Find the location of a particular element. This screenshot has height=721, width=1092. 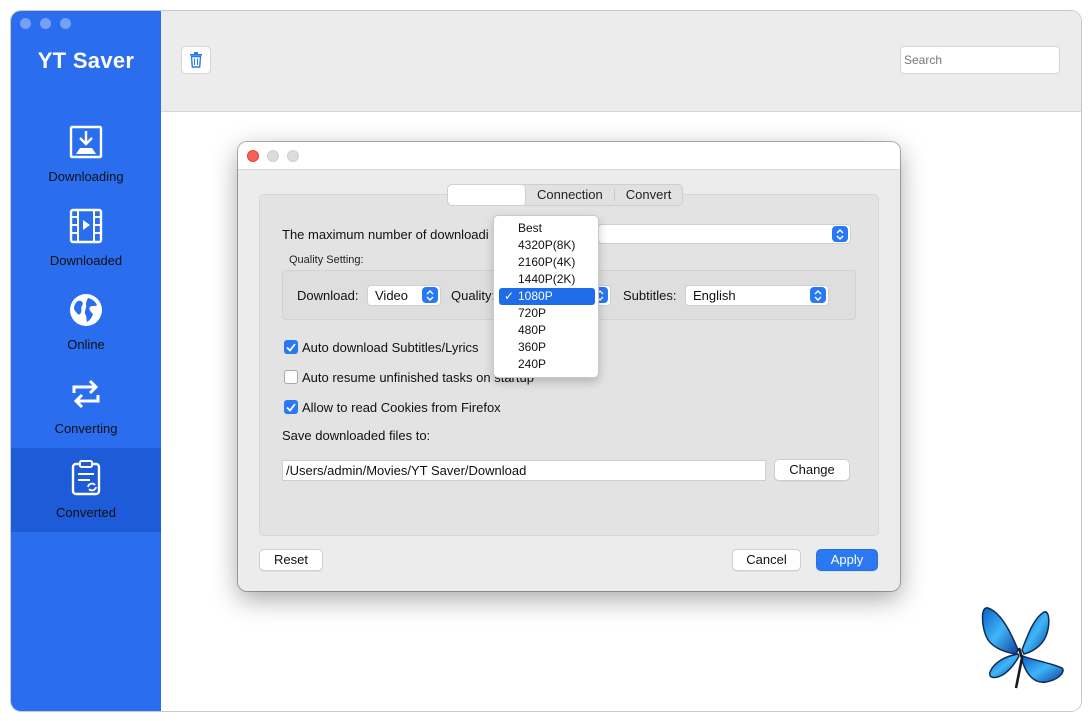

quality-label: Quality: is located at coordinates (473, 295).